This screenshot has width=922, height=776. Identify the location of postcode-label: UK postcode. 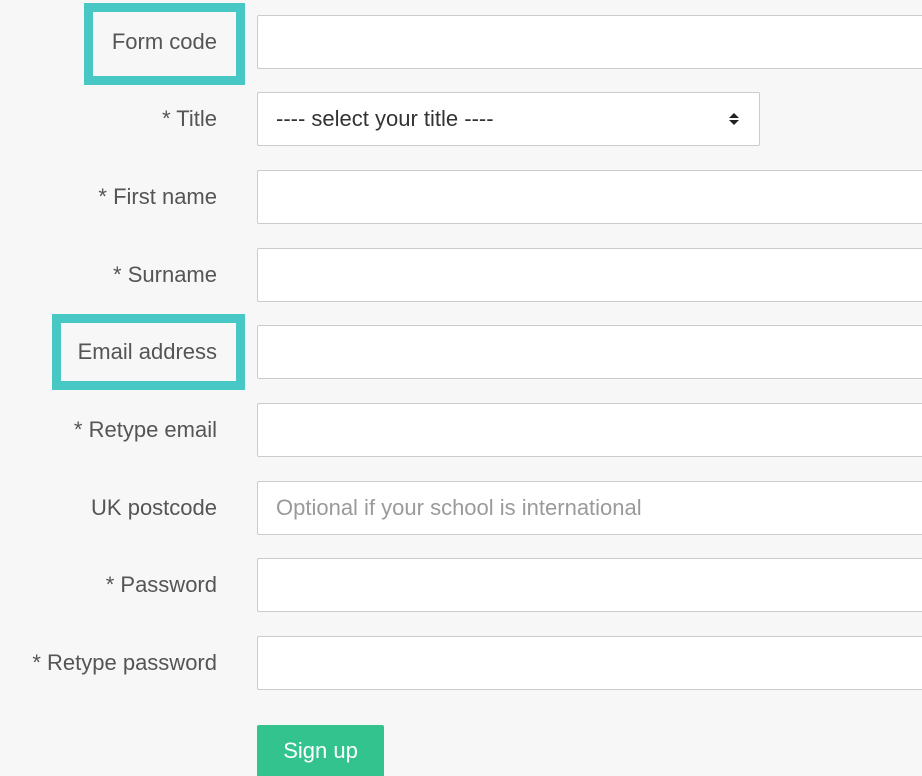
(154, 507).